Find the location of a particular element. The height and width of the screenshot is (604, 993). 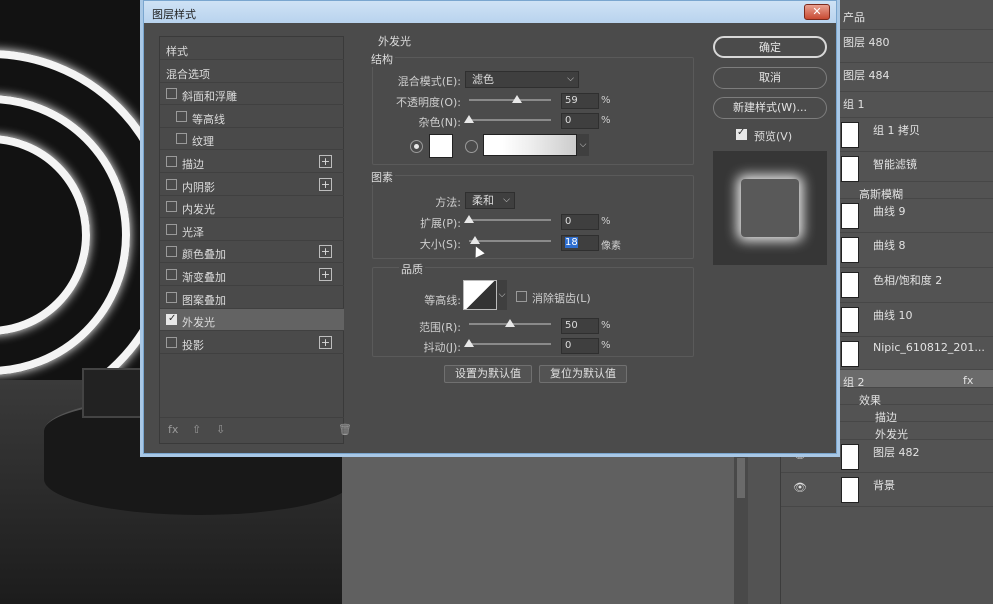

size-slider is located at coordinates (510, 240).